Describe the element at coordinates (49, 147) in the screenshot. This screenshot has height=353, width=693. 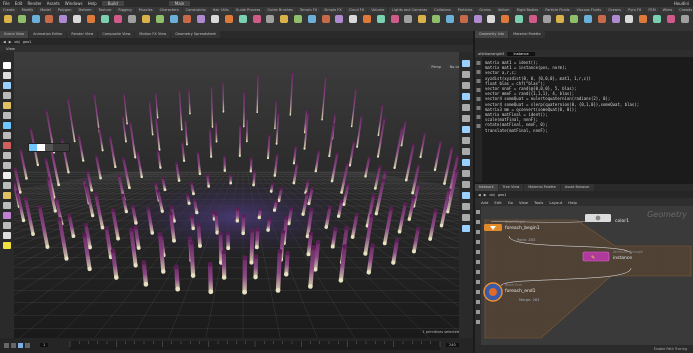
I see `color-swatch-strip` at that location.